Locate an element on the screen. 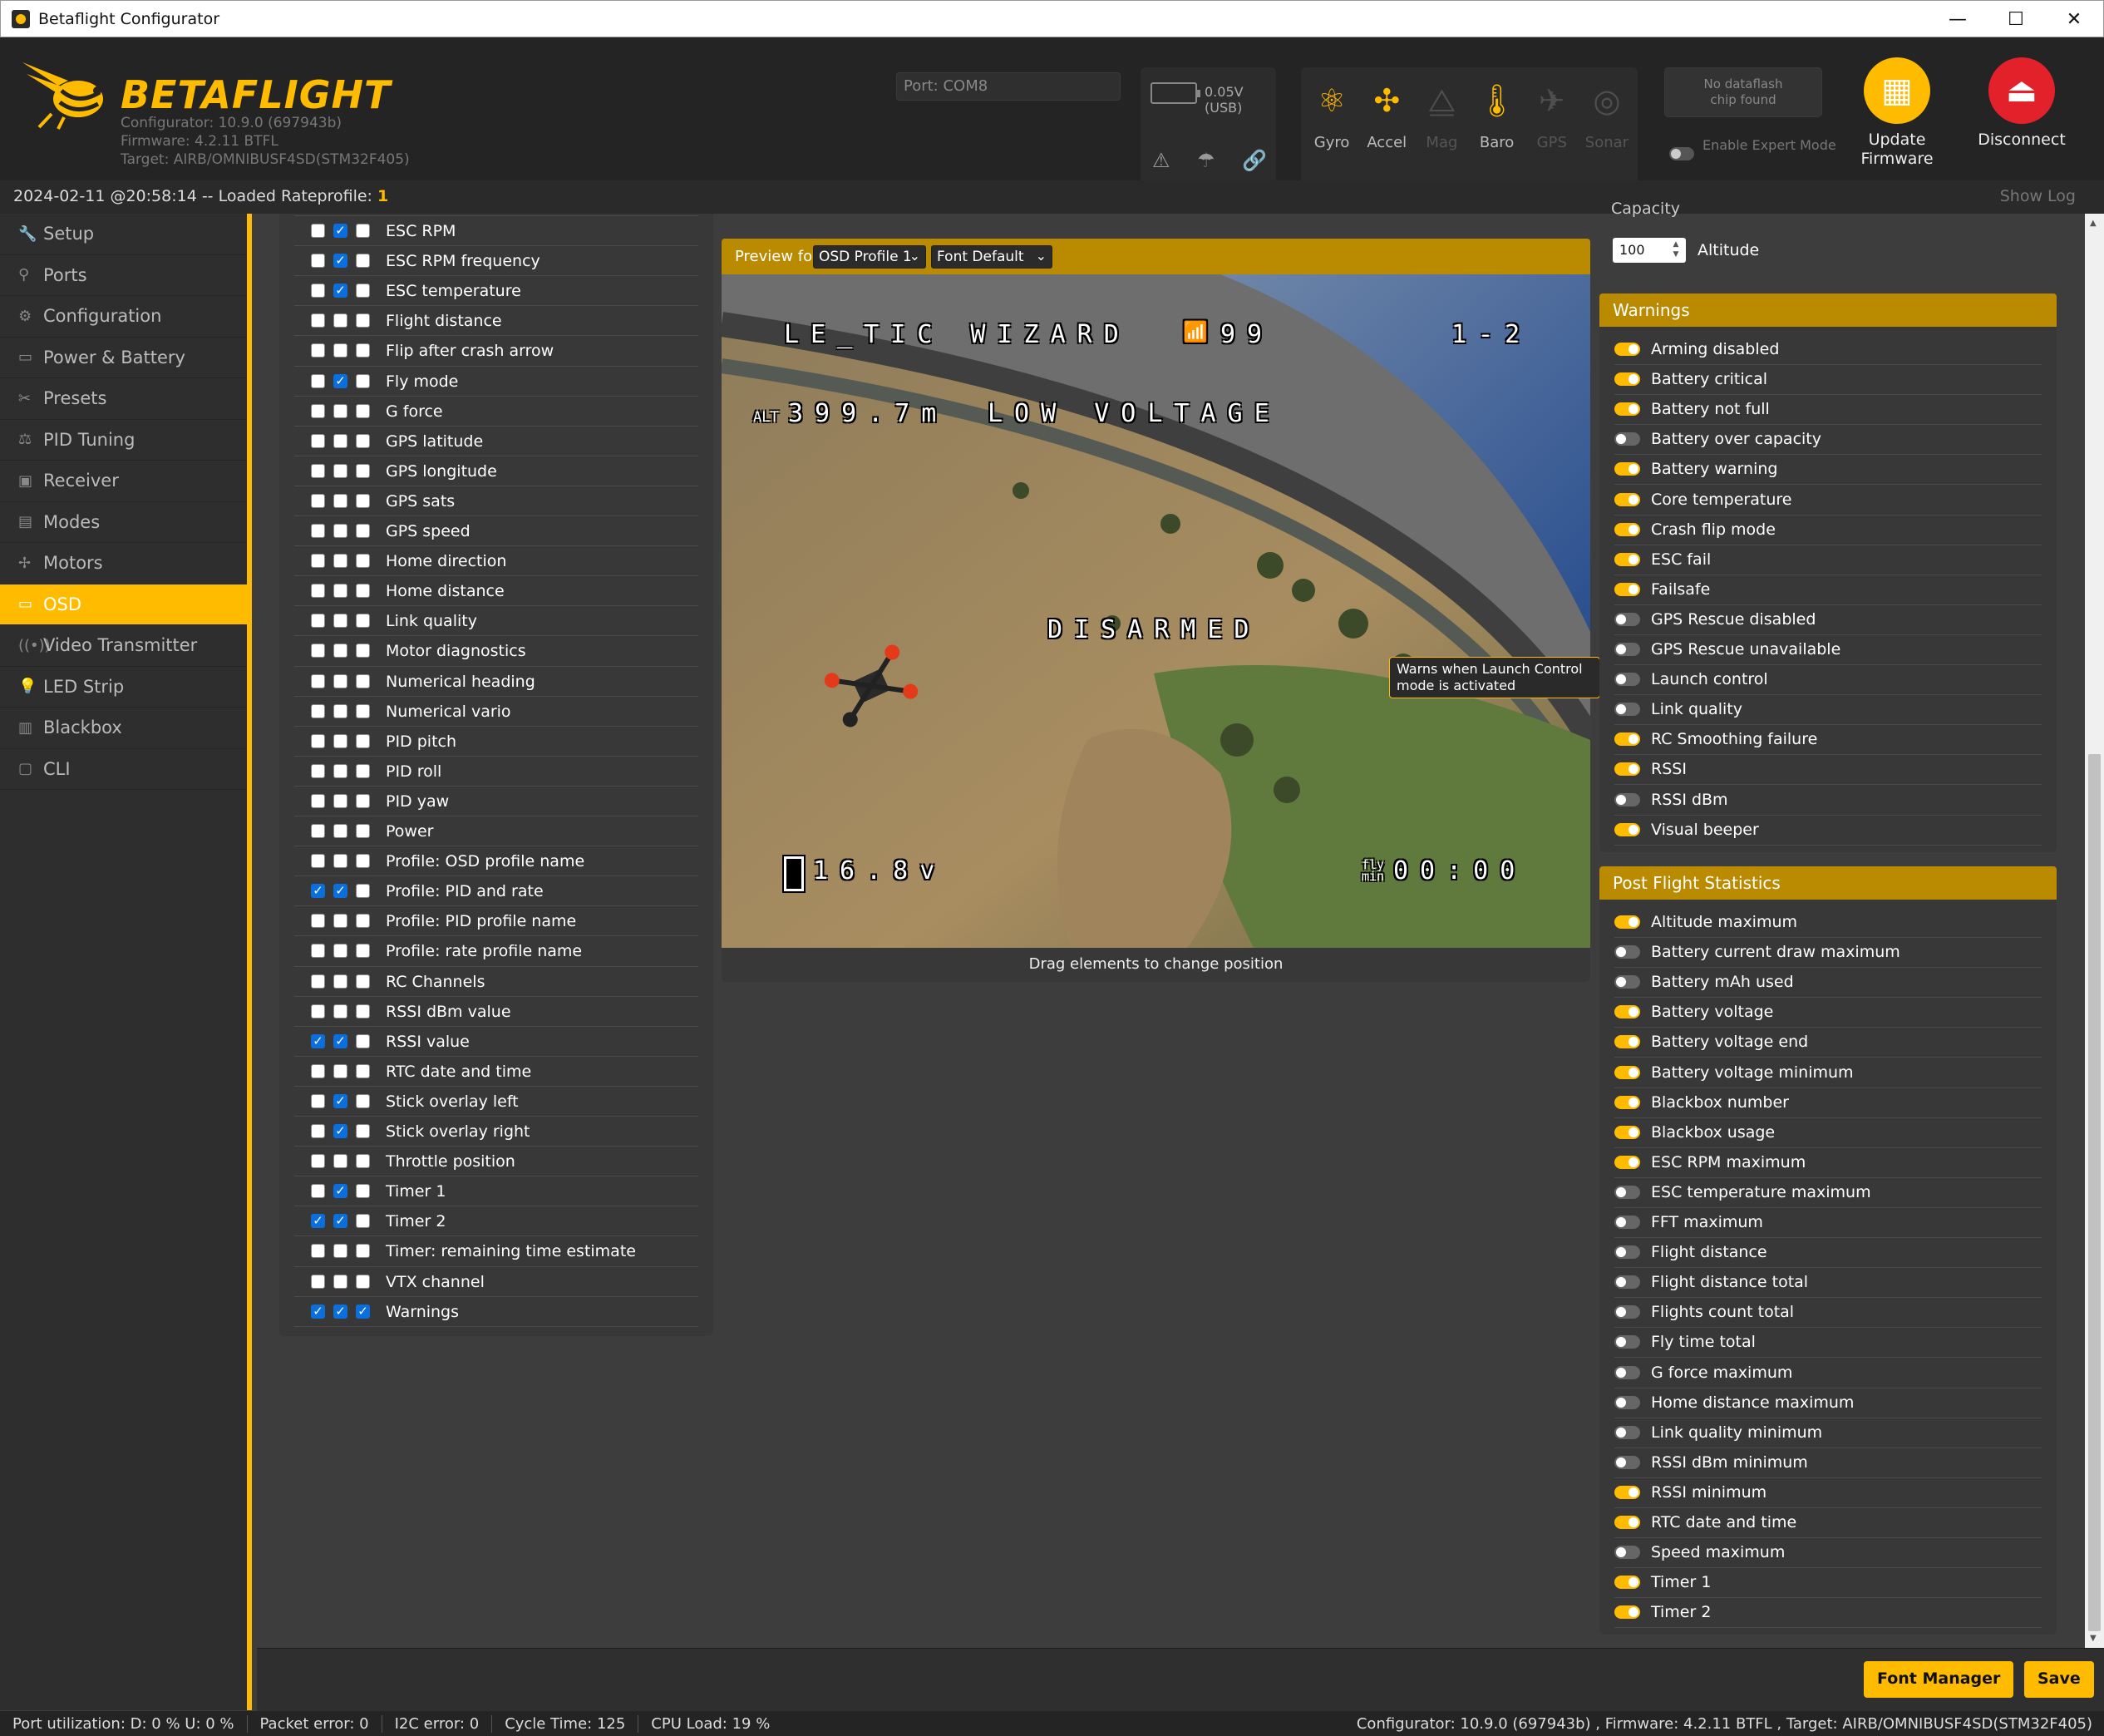 The width and height of the screenshot is (2104, 1736). sidebar-item-led-strip: 💡 LED Strip is located at coordinates (123, 687).